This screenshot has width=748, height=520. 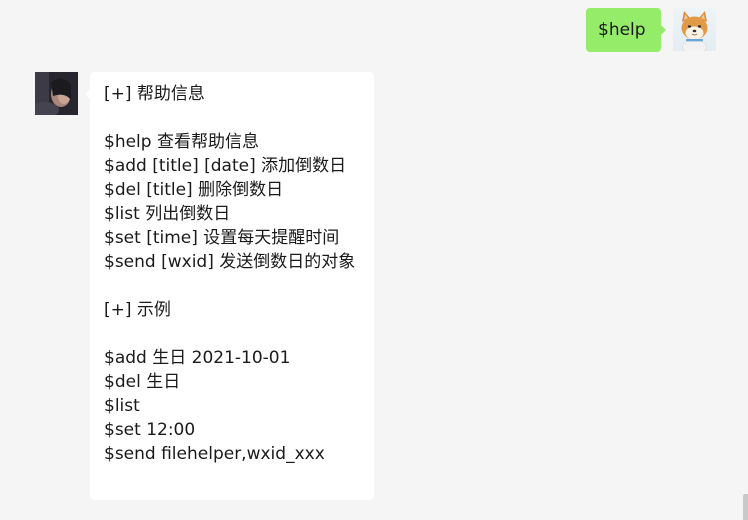 What do you see at coordinates (181, 142) in the screenshot?
I see `message-line: $help 查看帮助信息` at bounding box center [181, 142].